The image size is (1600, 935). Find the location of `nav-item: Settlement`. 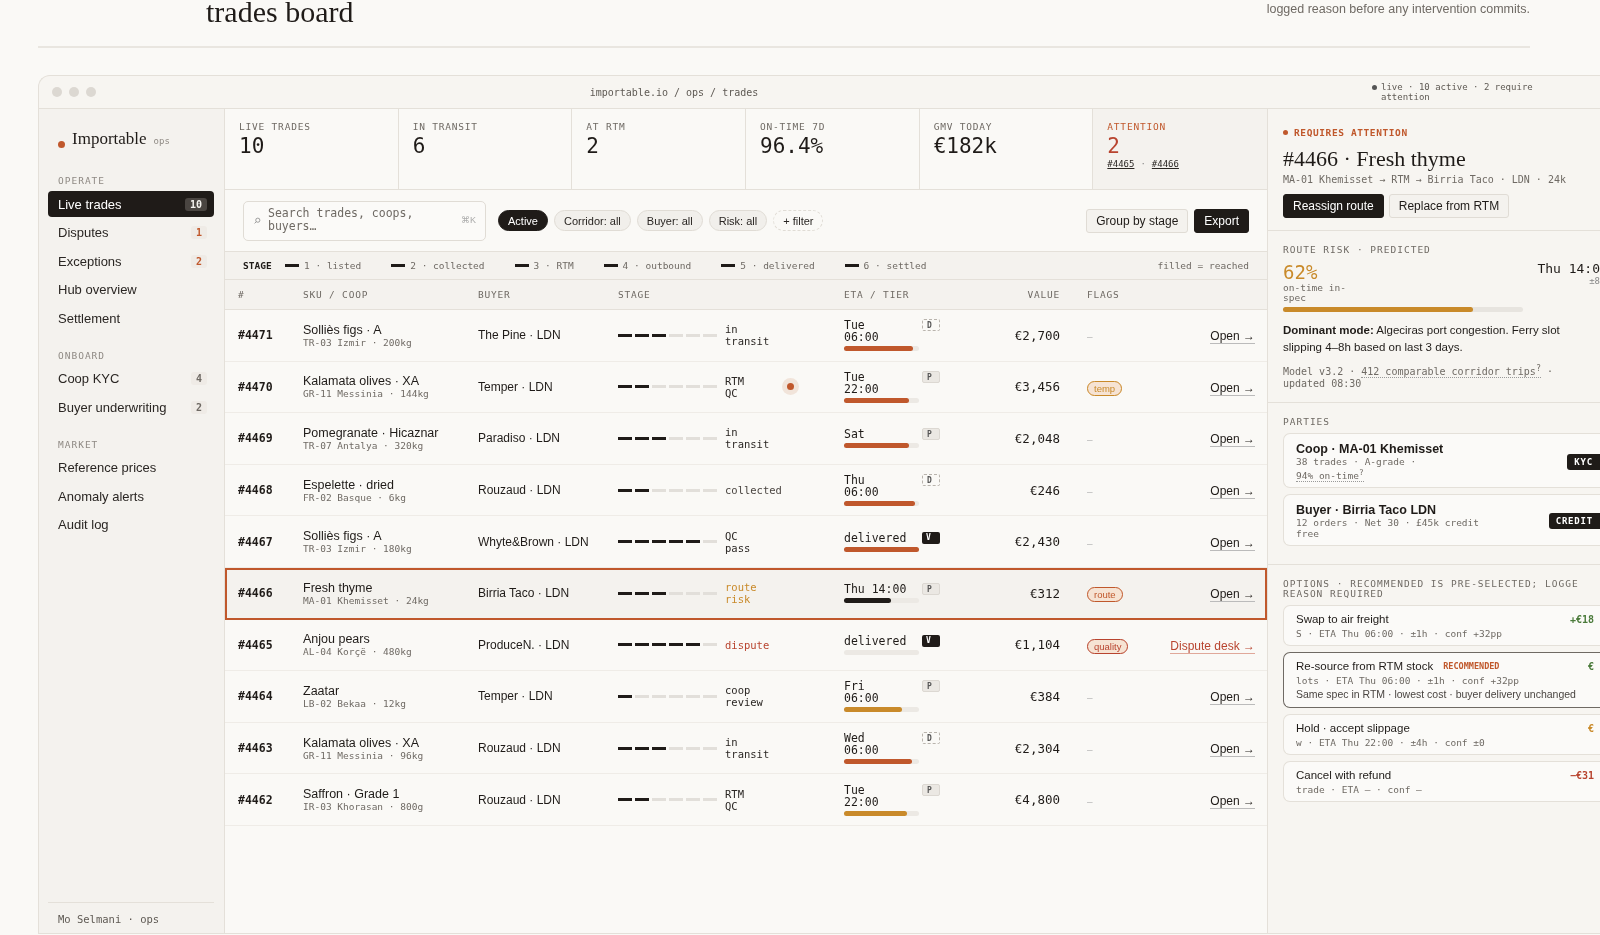

nav-item: Settlement is located at coordinates (131, 318).